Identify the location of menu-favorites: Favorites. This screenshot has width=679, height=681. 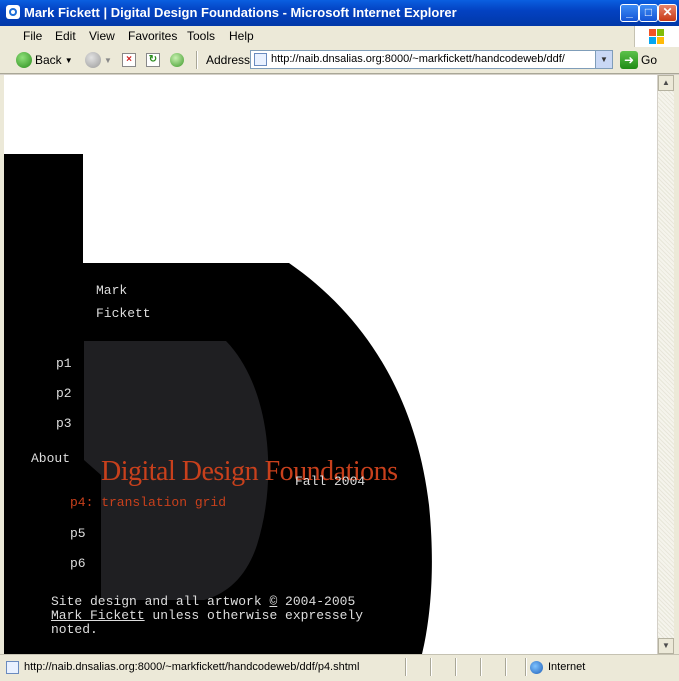
(152, 36).